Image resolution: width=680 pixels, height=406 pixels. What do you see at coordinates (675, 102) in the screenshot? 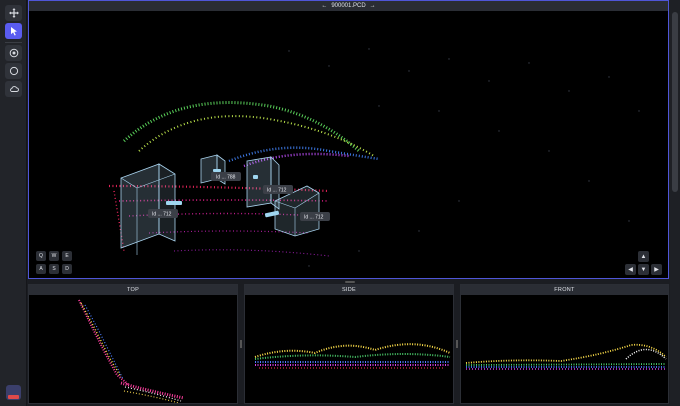
I see `scrollbar-thumb` at bounding box center [675, 102].